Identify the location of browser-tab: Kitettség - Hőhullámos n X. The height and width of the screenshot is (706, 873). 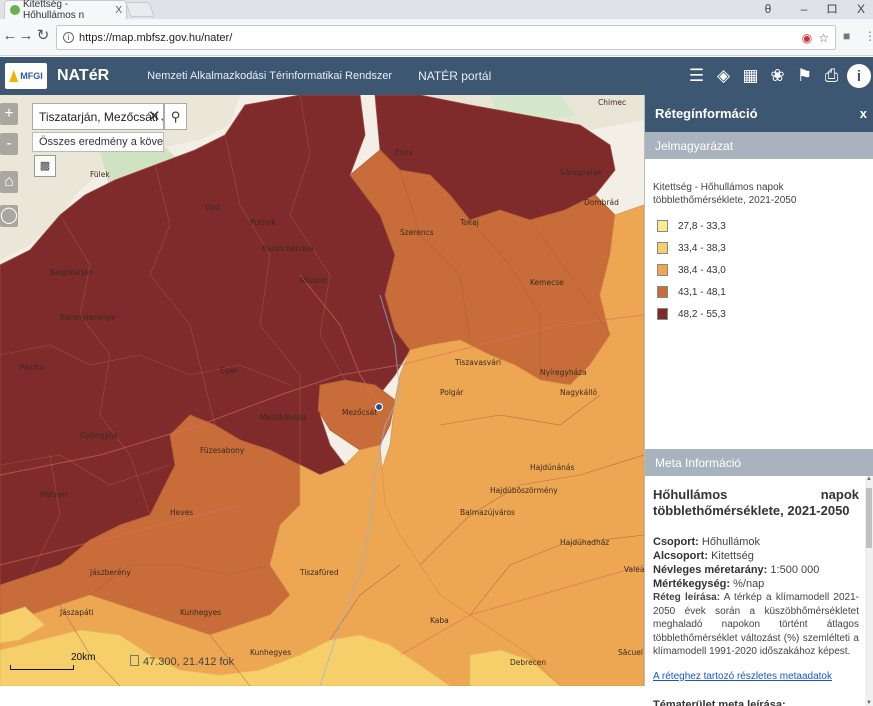
(65, 9).